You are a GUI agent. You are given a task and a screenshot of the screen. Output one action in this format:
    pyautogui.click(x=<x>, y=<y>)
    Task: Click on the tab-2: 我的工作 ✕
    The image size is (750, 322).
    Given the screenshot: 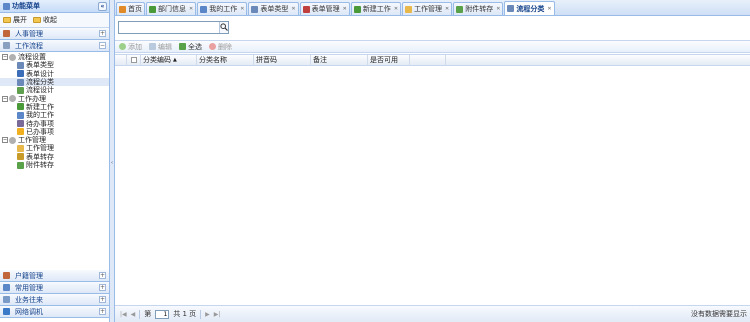 What is the action you would take?
    pyautogui.click(x=222, y=8)
    